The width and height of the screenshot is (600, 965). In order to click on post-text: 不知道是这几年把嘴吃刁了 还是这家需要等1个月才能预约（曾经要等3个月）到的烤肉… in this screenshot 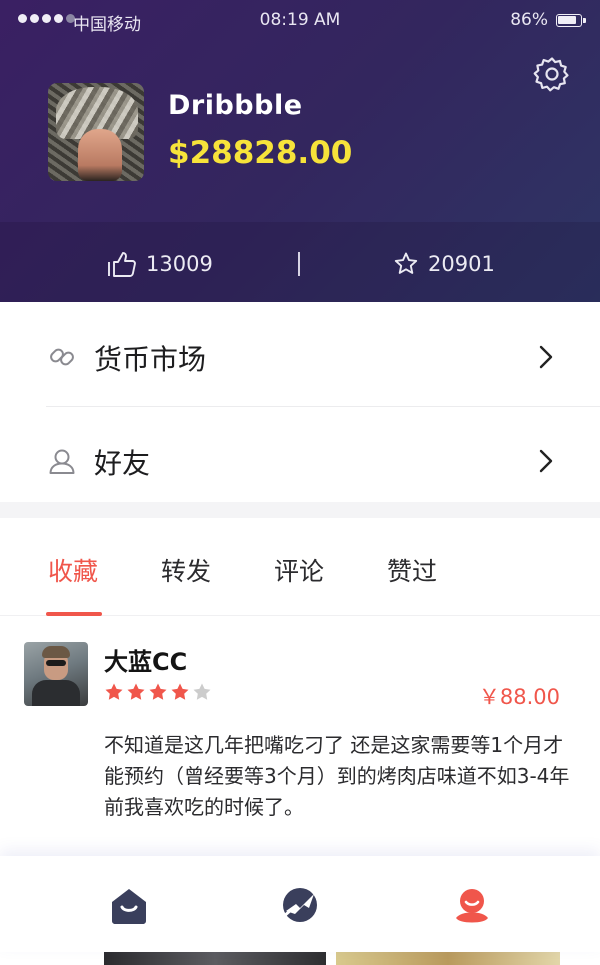, I will do `click(337, 776)`.